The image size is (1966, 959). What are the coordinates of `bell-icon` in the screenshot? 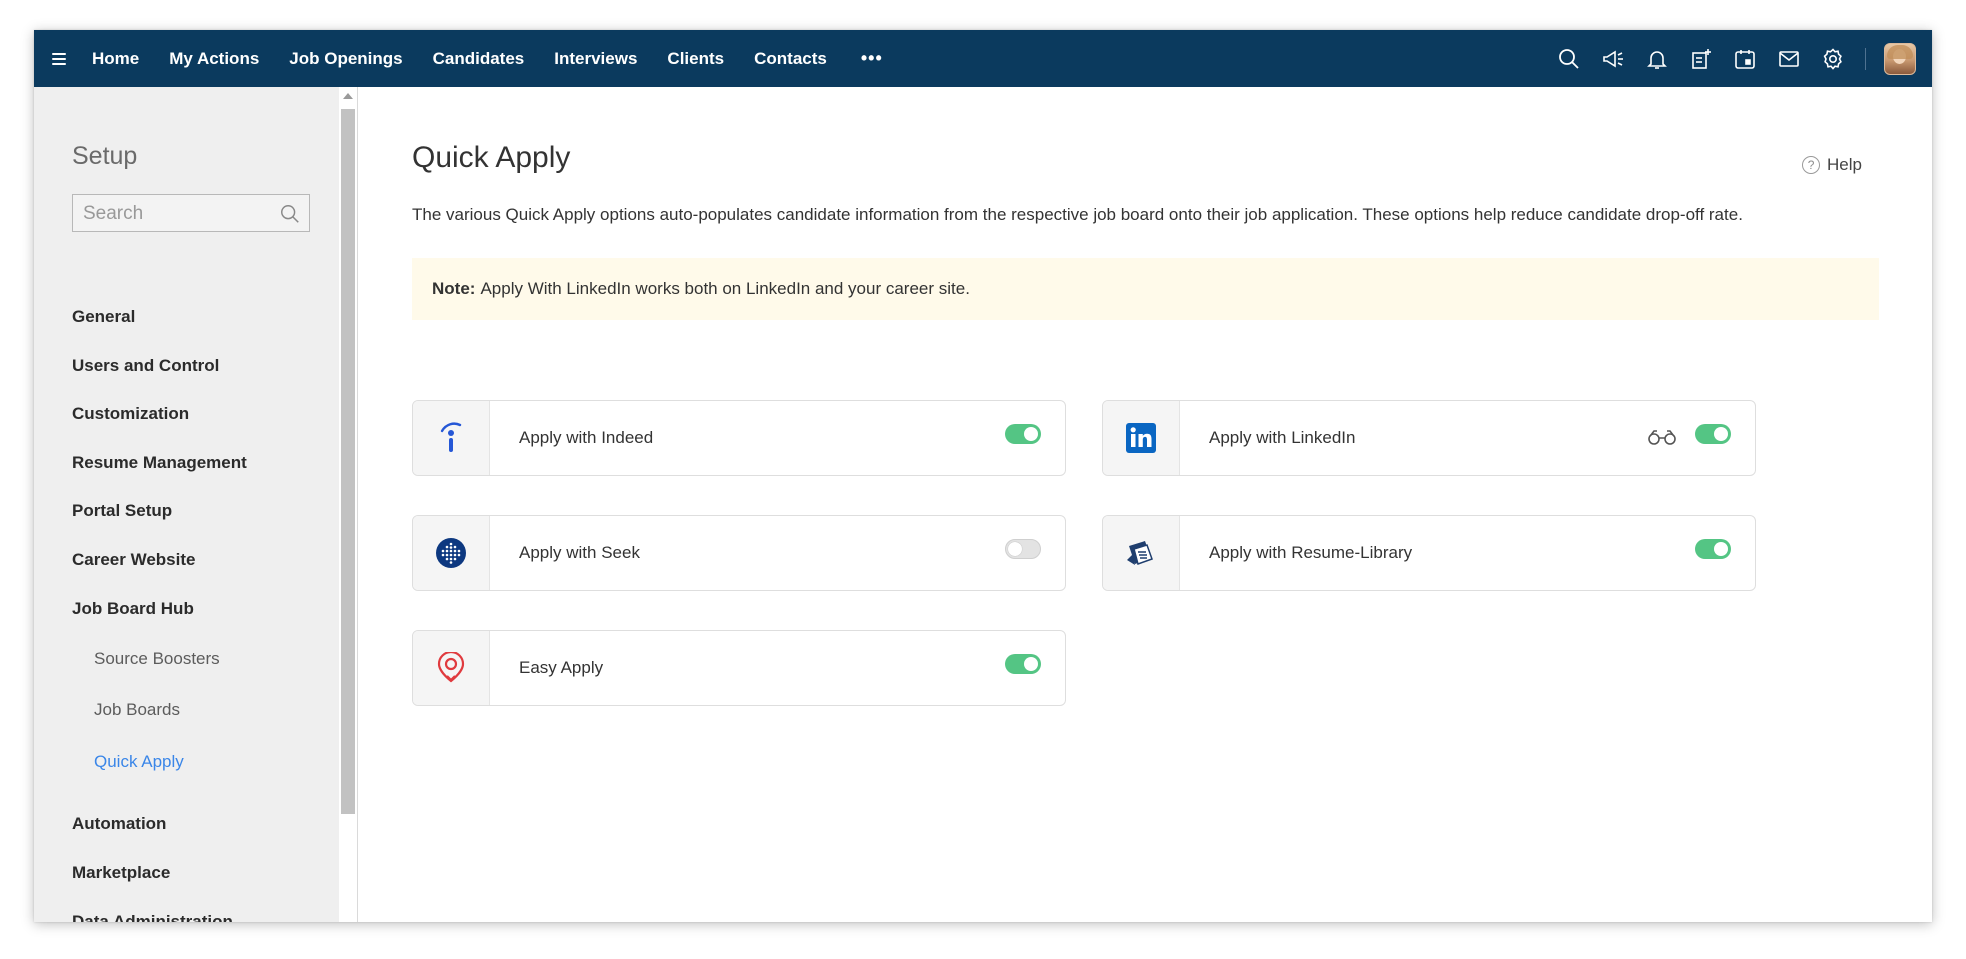 It's located at (1657, 59).